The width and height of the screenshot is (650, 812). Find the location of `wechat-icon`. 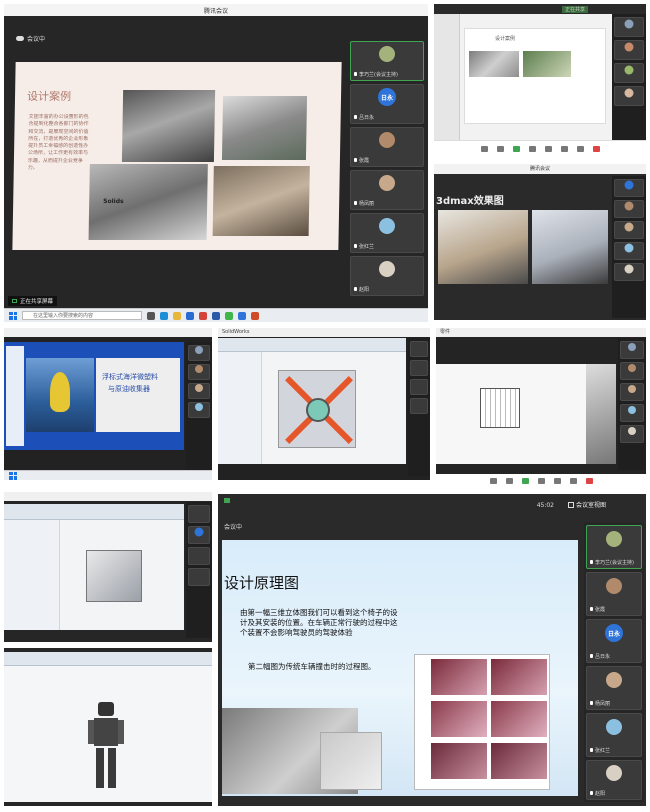

wechat-icon is located at coordinates (229, 315).